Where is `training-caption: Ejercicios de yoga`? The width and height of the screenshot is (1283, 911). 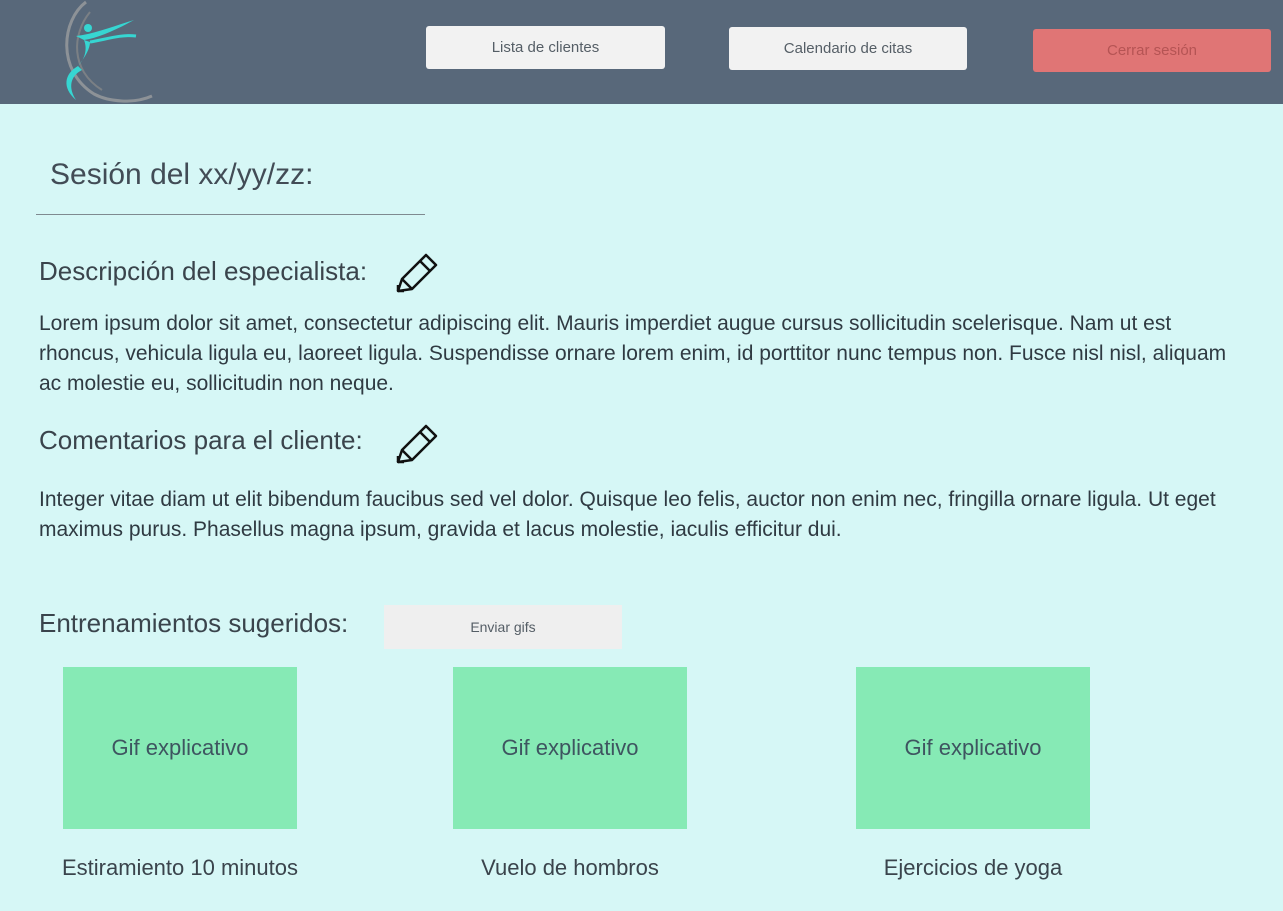
training-caption: Ejercicios de yoga is located at coordinates (973, 867).